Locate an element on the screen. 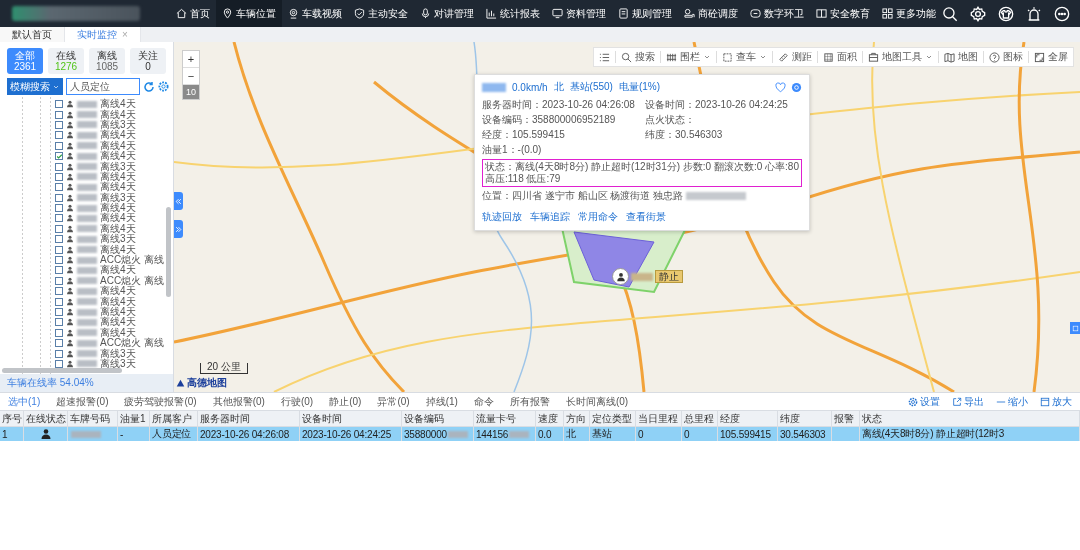  popup-link: 车辆追踪 is located at coordinates (550, 217).